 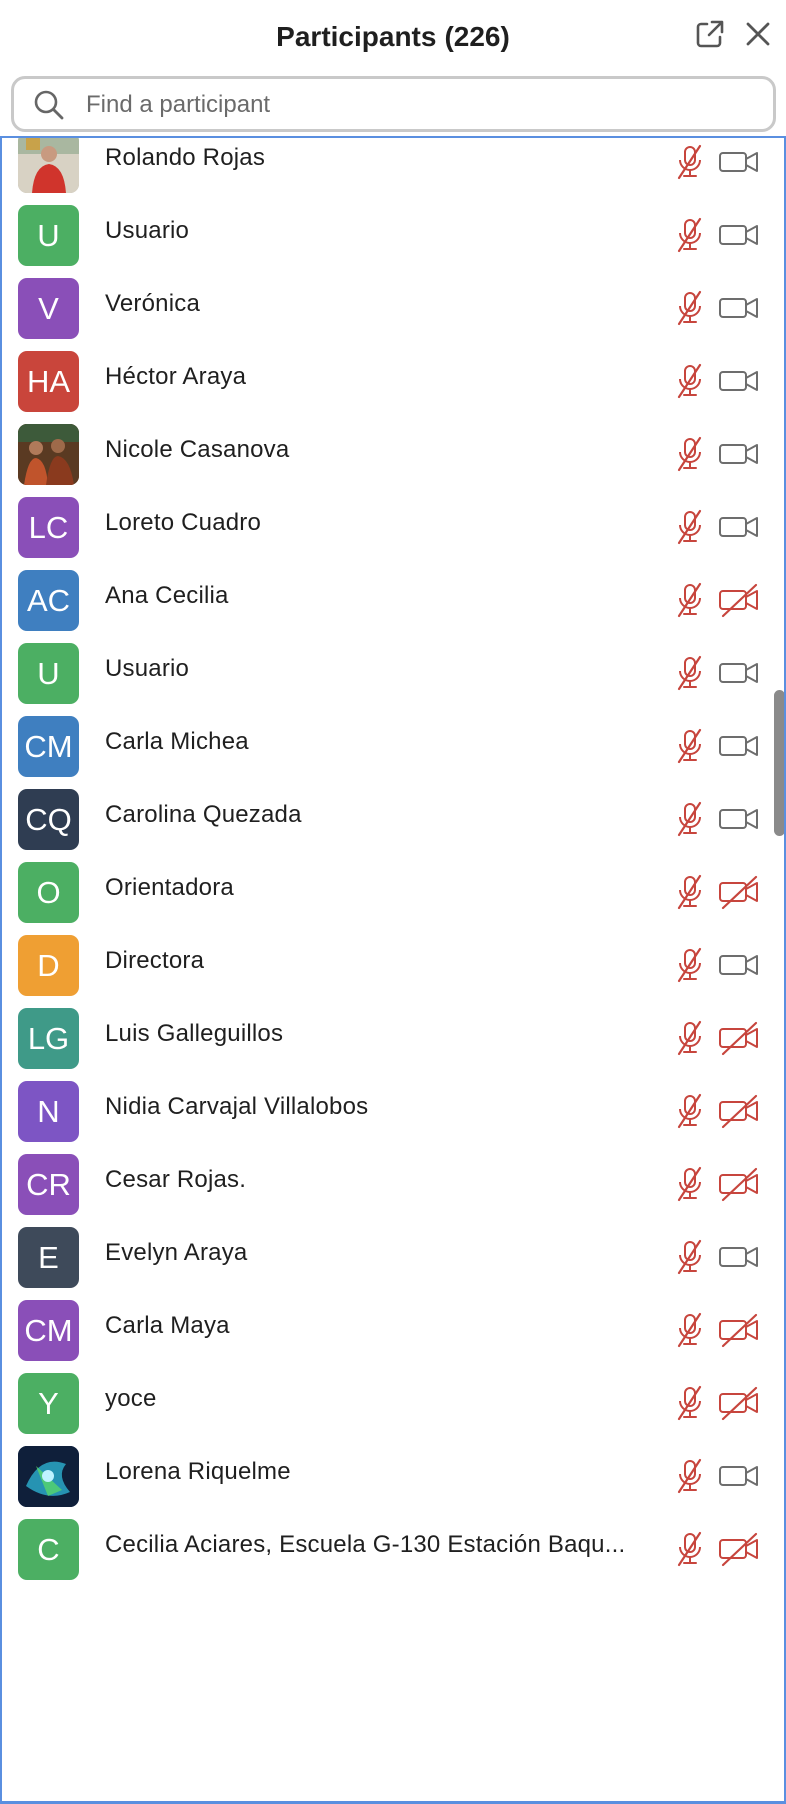 What do you see at coordinates (48, 1038) in the screenshot?
I see `avatar-initials: LG` at bounding box center [48, 1038].